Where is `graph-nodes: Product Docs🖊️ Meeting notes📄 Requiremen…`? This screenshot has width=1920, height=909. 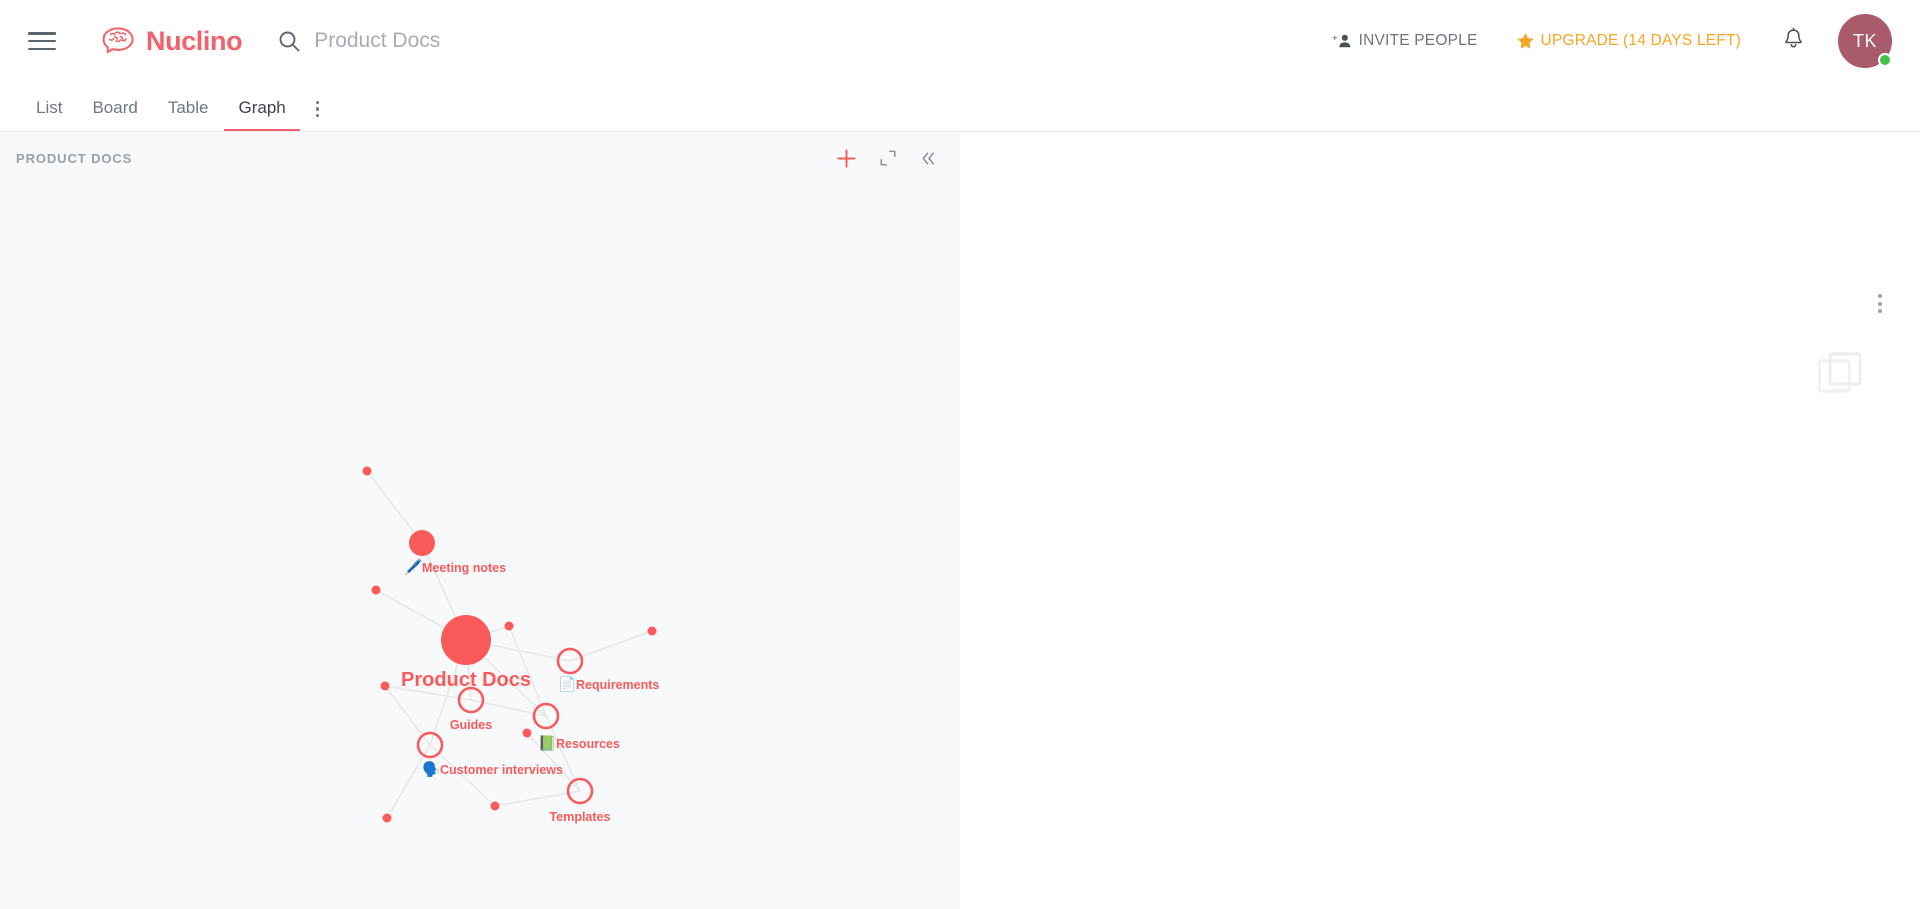
graph-nodes: Product Docs🖊️ Meeting notes📄 Requiremen… is located at coordinates (530, 677).